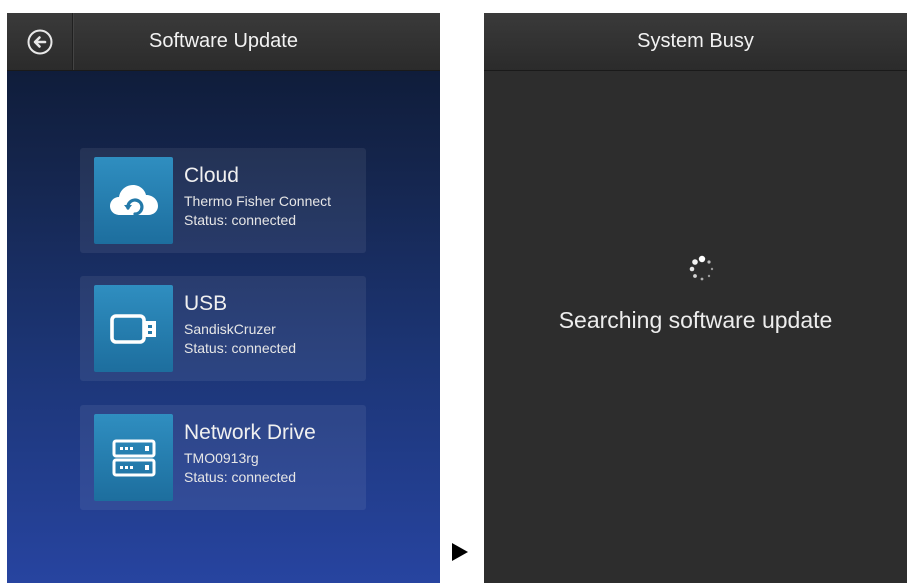 This screenshot has height=583, width=907. I want to click on source-detail: Thermo Fisher Connect, so click(258, 201).